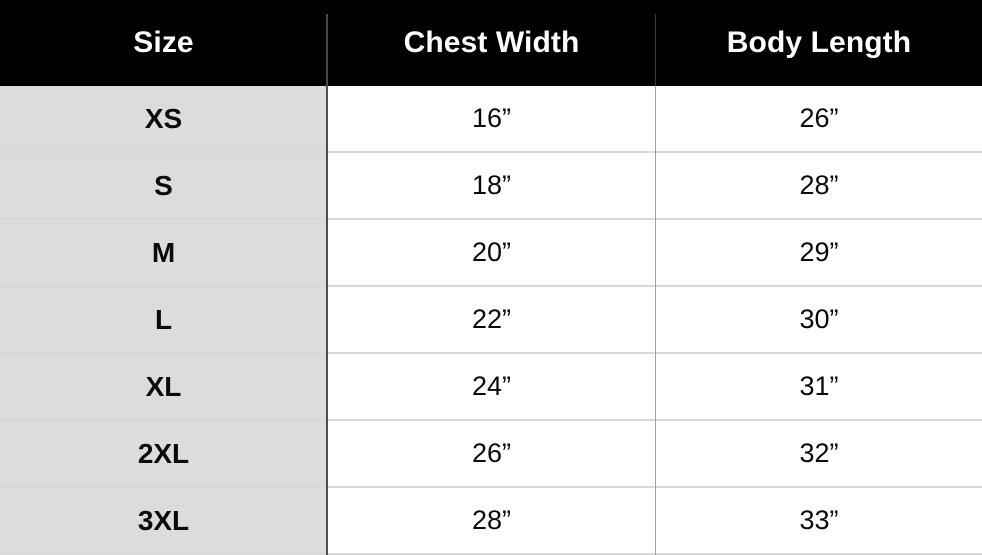 This screenshot has height=555, width=982. I want to click on table-row: M 20” 29”, so click(491, 253).